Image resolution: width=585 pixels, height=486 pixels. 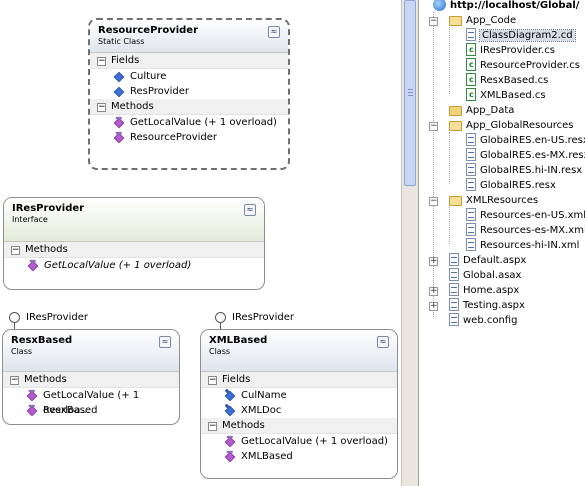 What do you see at coordinates (471, 34) in the screenshot?
I see `class-diagram-file-icon` at bounding box center [471, 34].